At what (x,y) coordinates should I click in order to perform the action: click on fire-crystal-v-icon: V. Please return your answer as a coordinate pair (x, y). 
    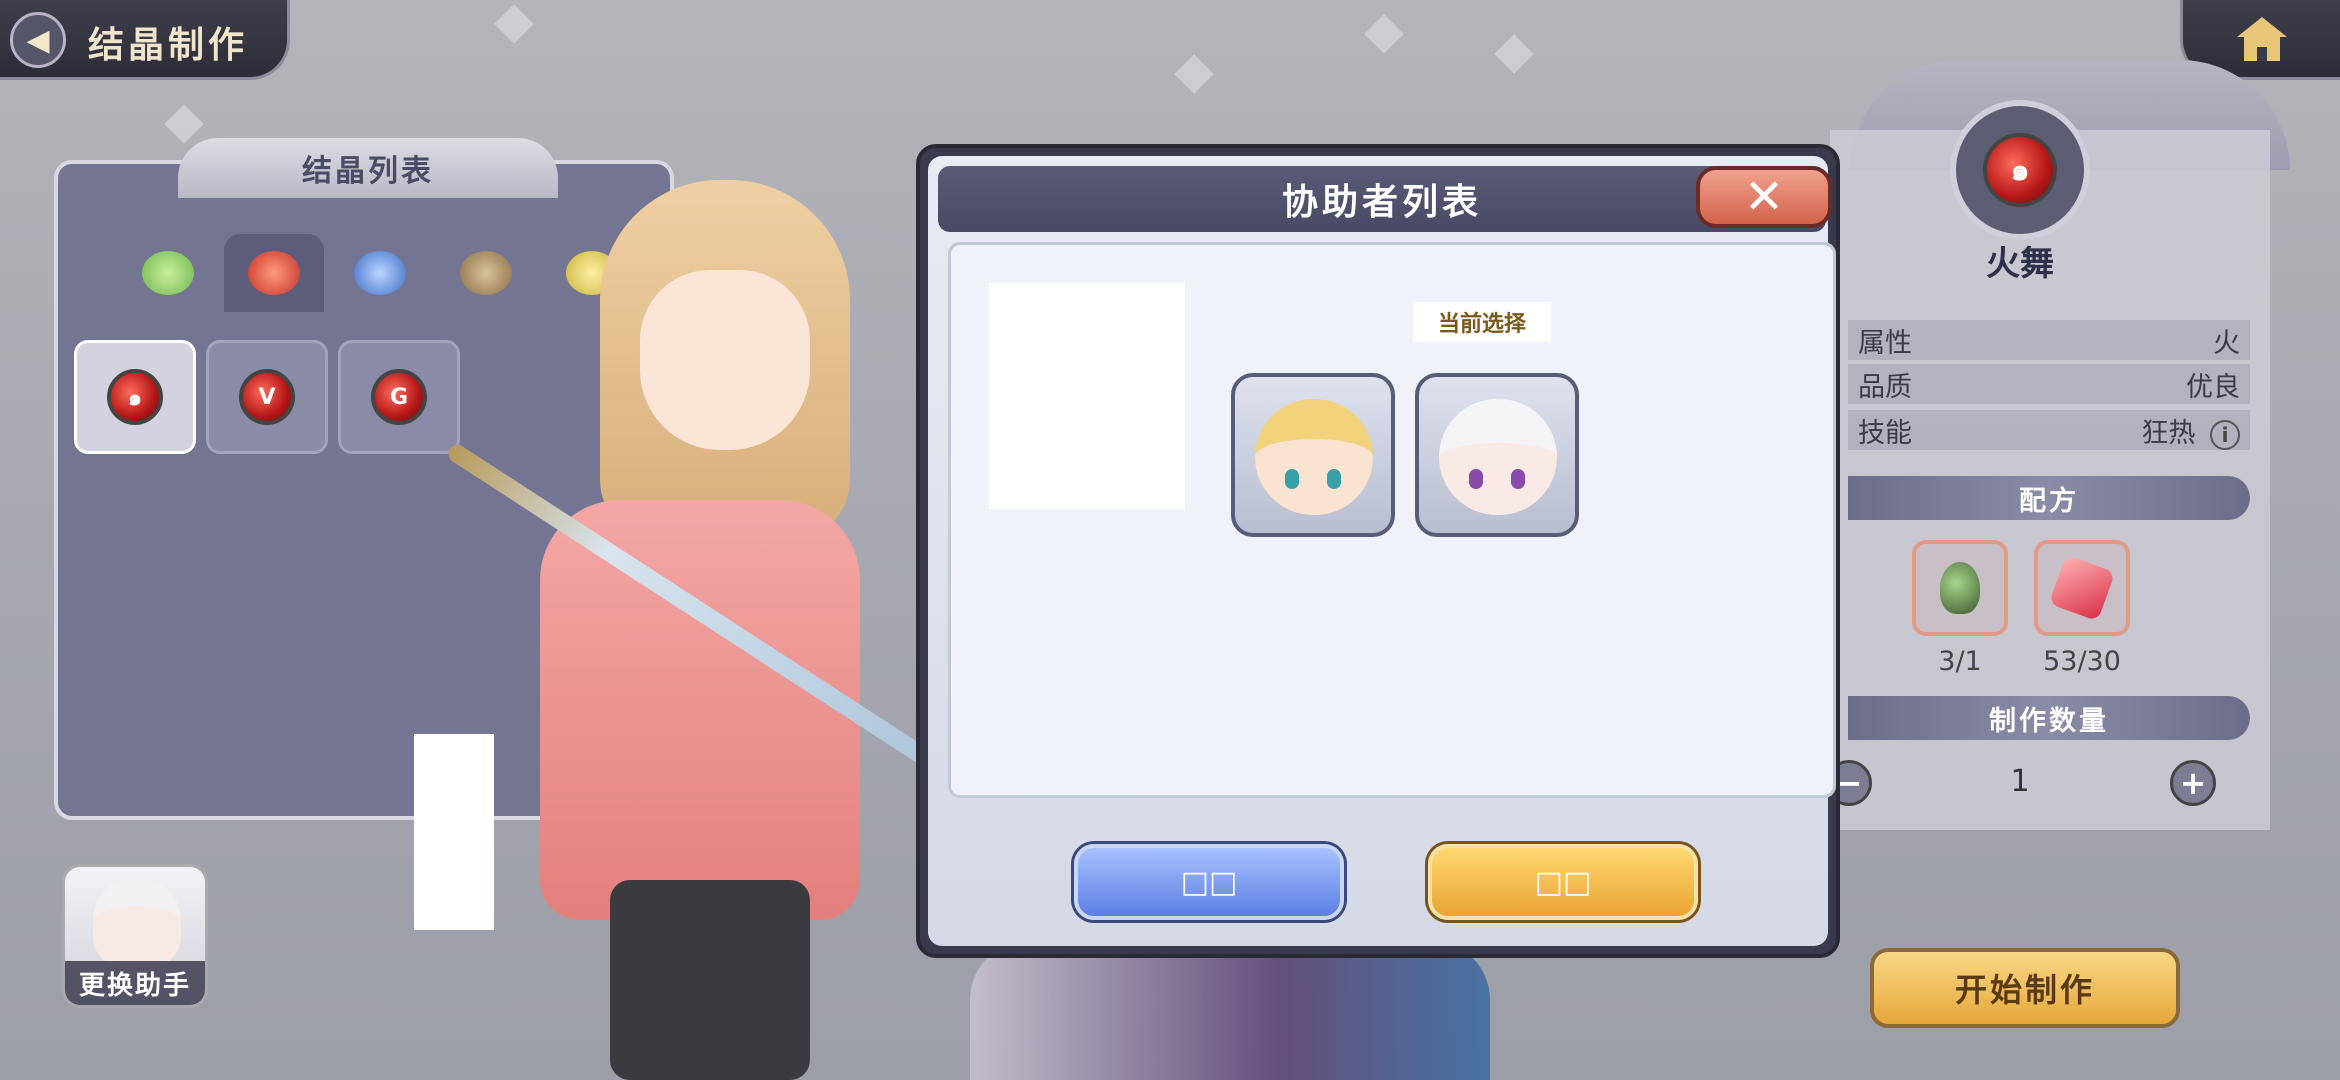
    Looking at the image, I should click on (267, 397).